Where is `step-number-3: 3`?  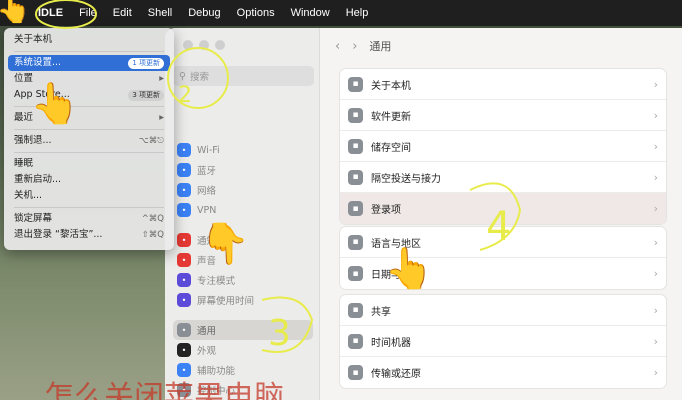
step-number-3: 3 is located at coordinates (279, 333).